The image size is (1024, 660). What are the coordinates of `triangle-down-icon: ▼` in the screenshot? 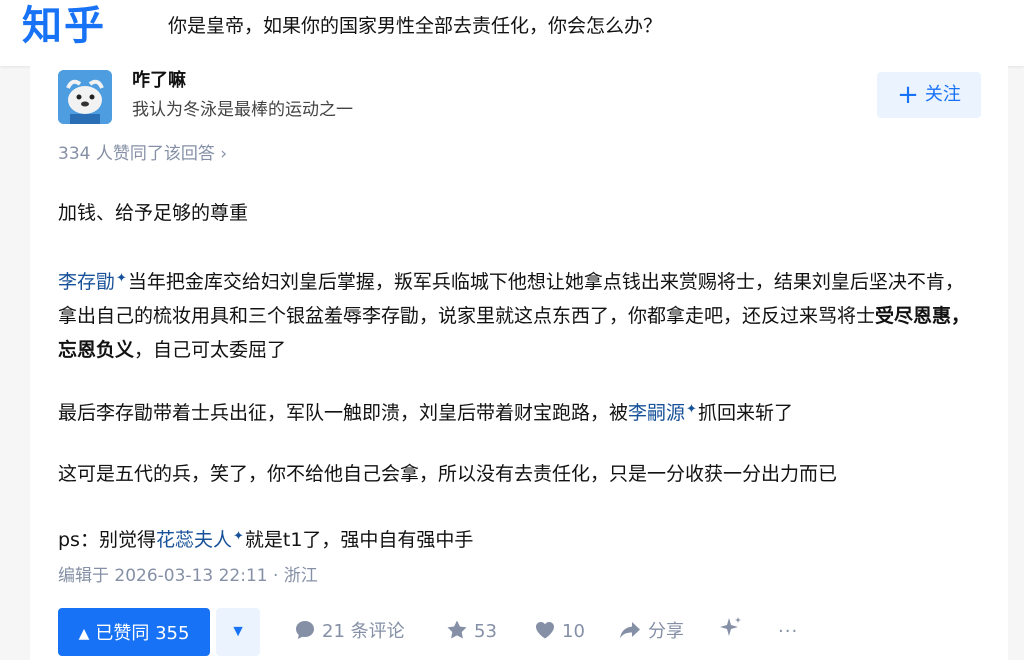 It's located at (238, 631).